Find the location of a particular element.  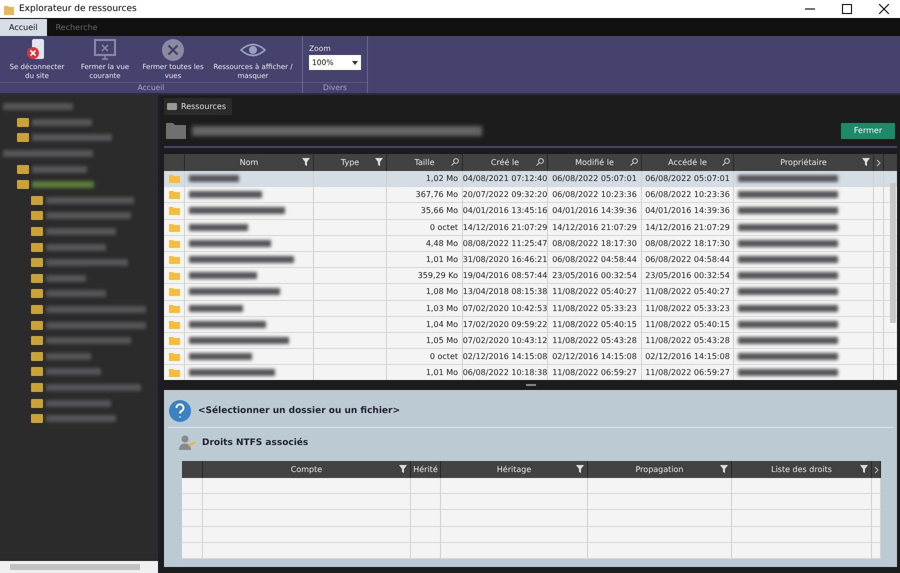

date-cell: 08/08/2022 18:17:30 is located at coordinates (688, 243).